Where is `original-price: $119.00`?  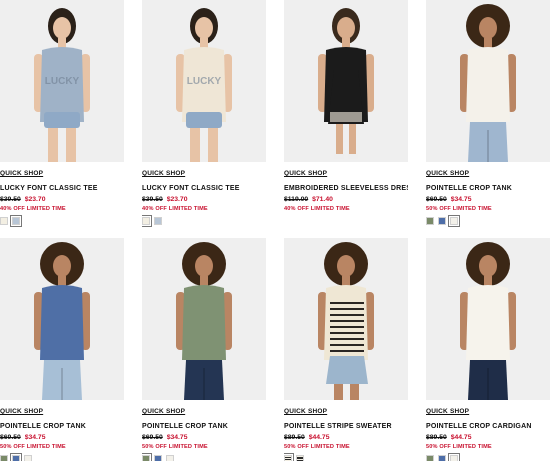 original-price: $119.00 is located at coordinates (296, 199).